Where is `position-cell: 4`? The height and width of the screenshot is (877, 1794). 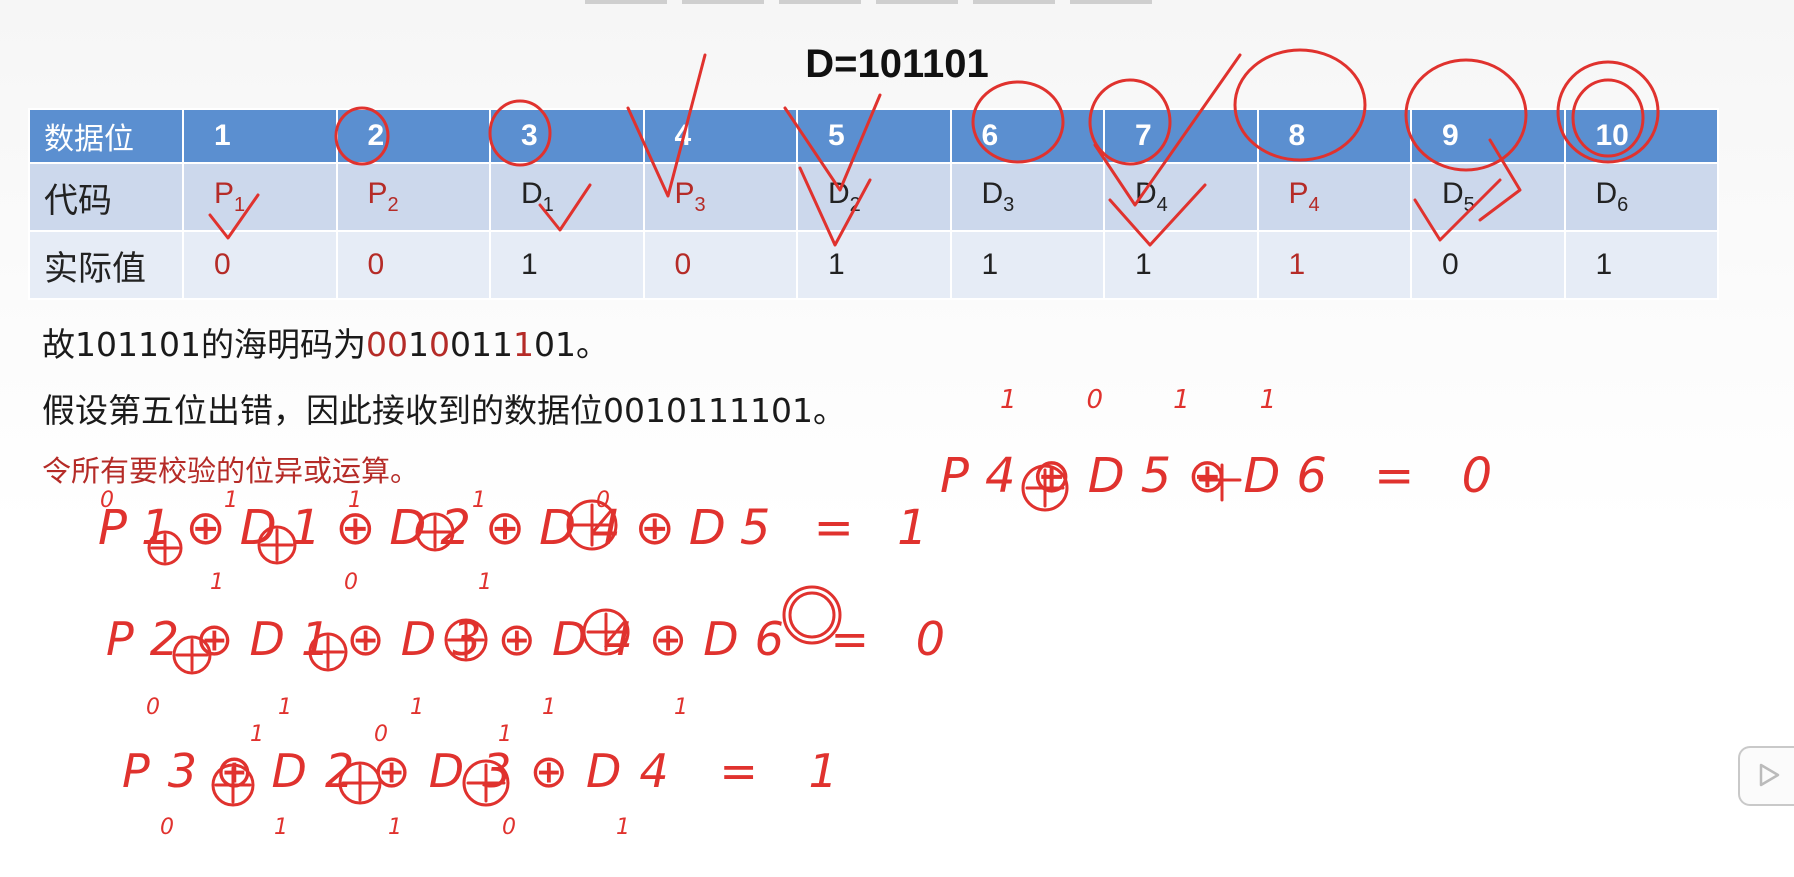 position-cell: 4 is located at coordinates (720, 136).